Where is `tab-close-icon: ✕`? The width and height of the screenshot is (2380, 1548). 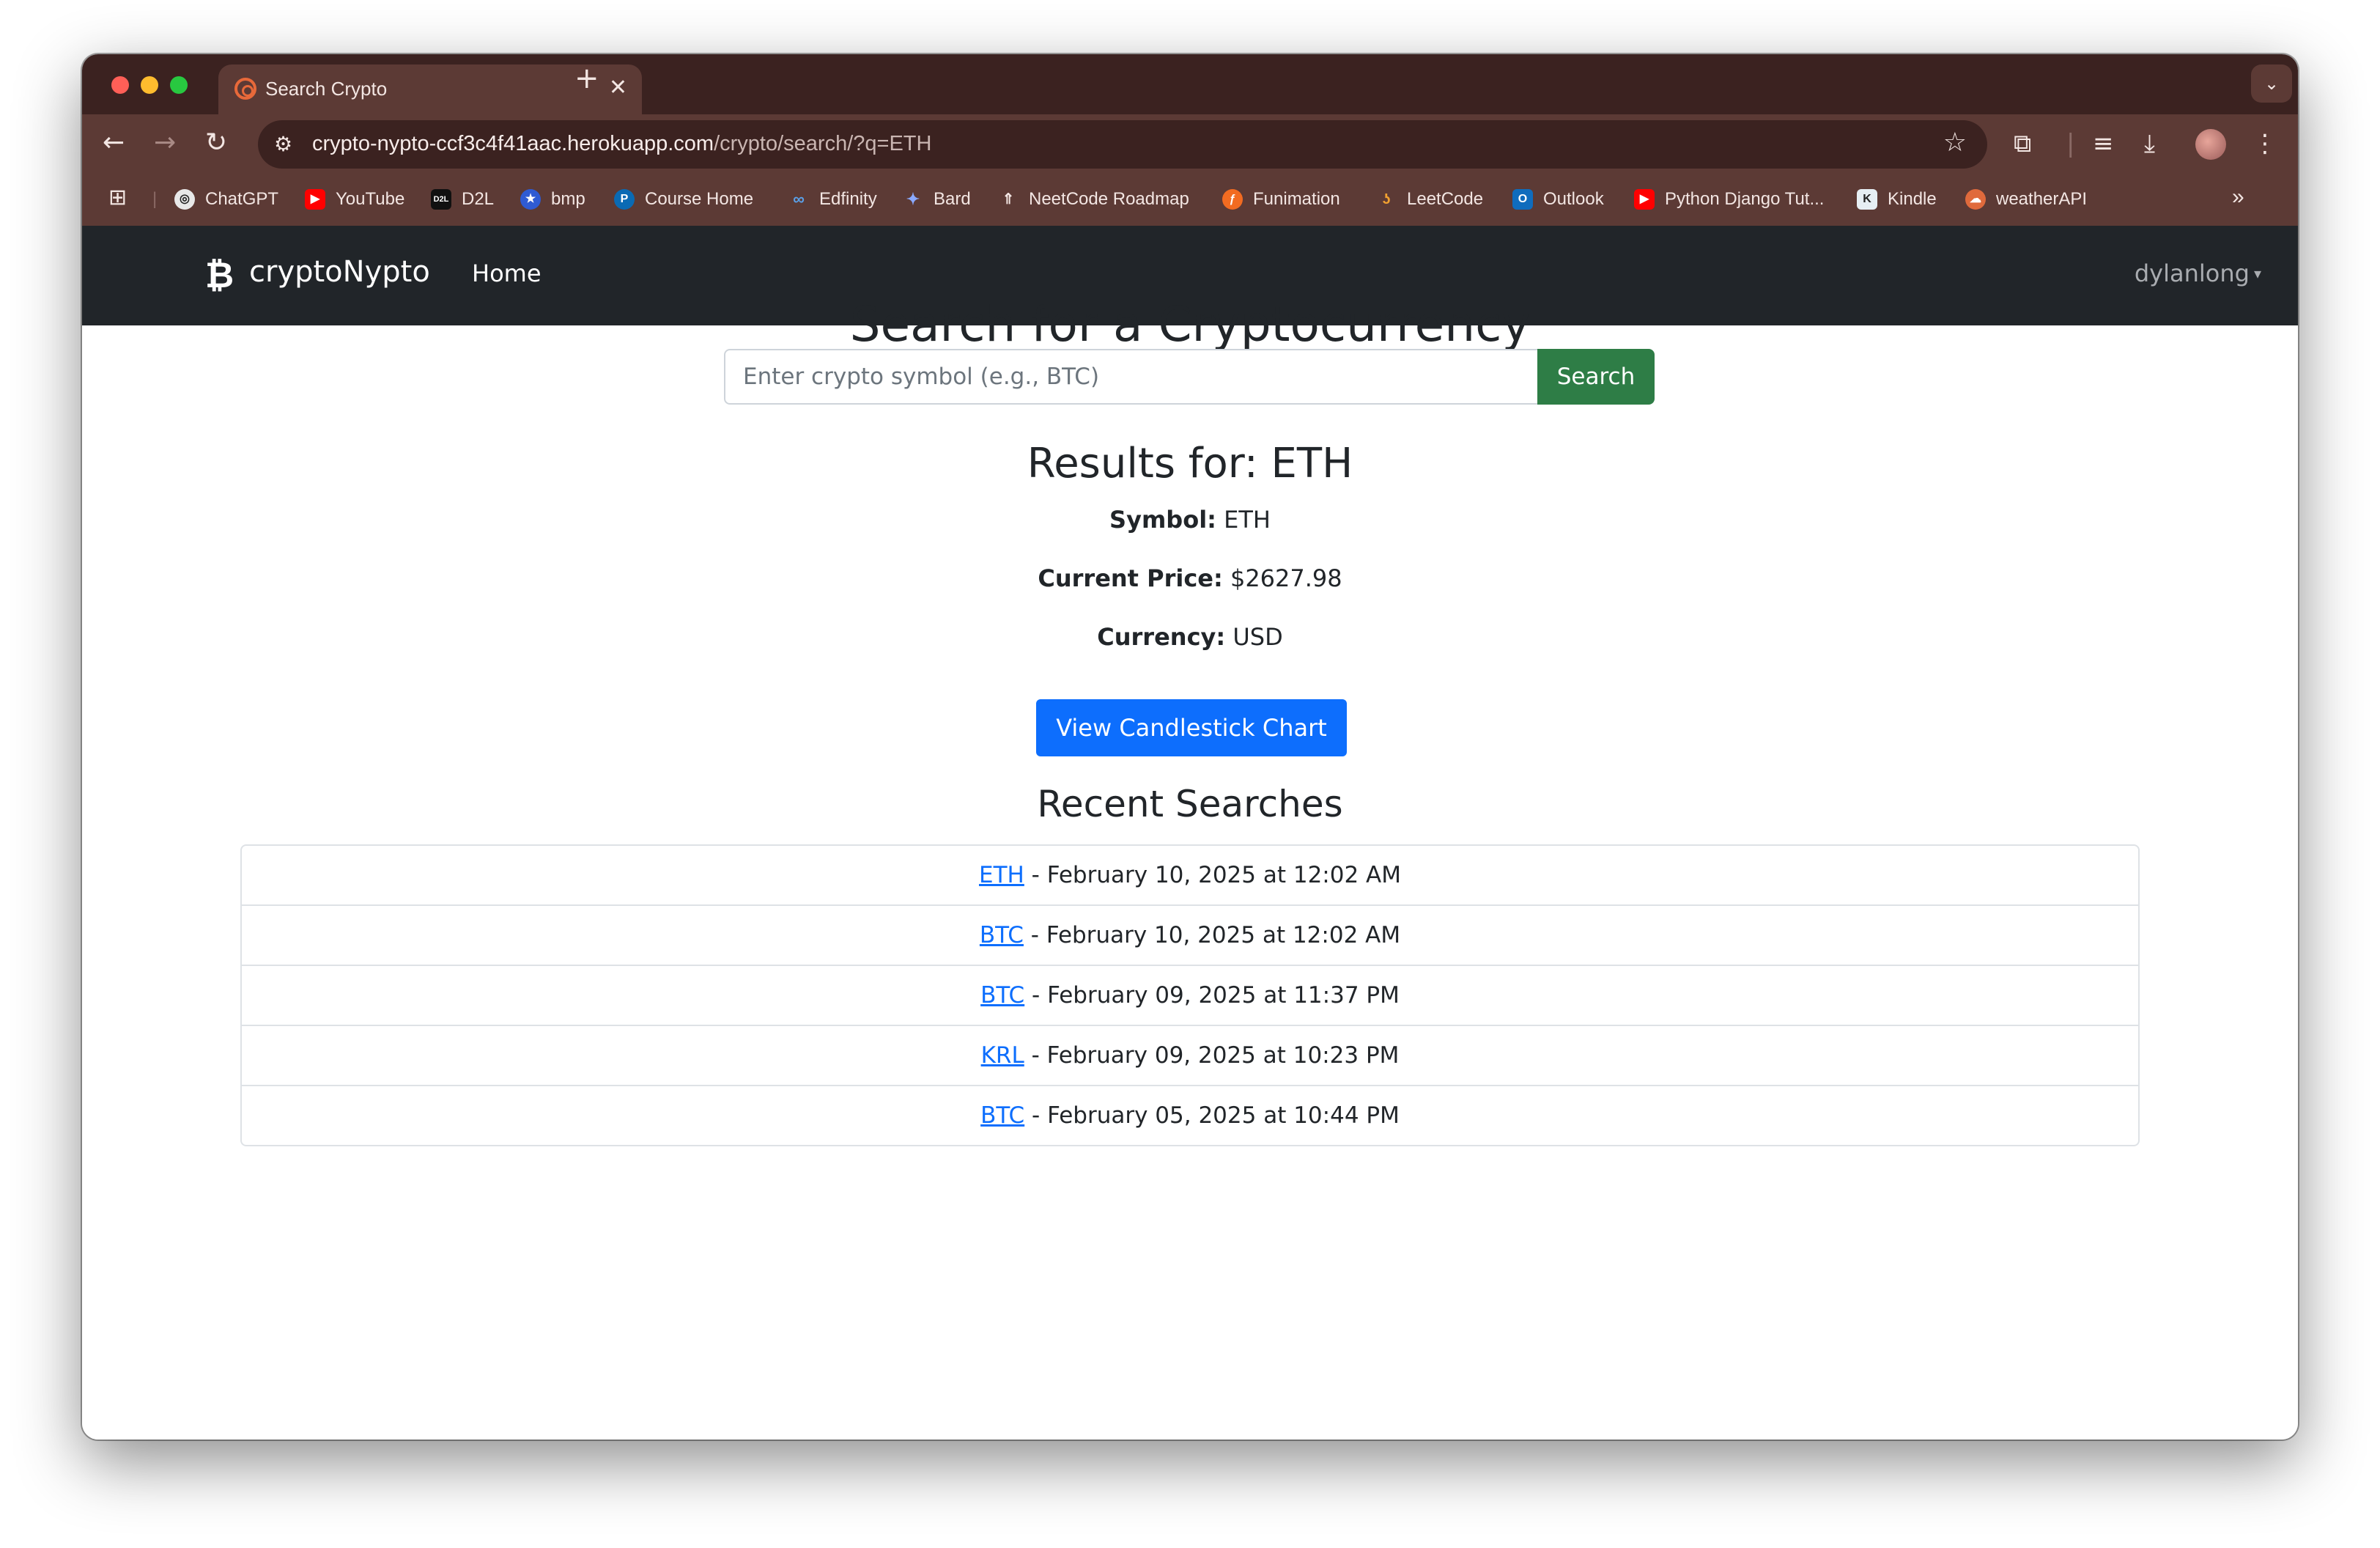
tab-close-icon: ✕ is located at coordinates (618, 87).